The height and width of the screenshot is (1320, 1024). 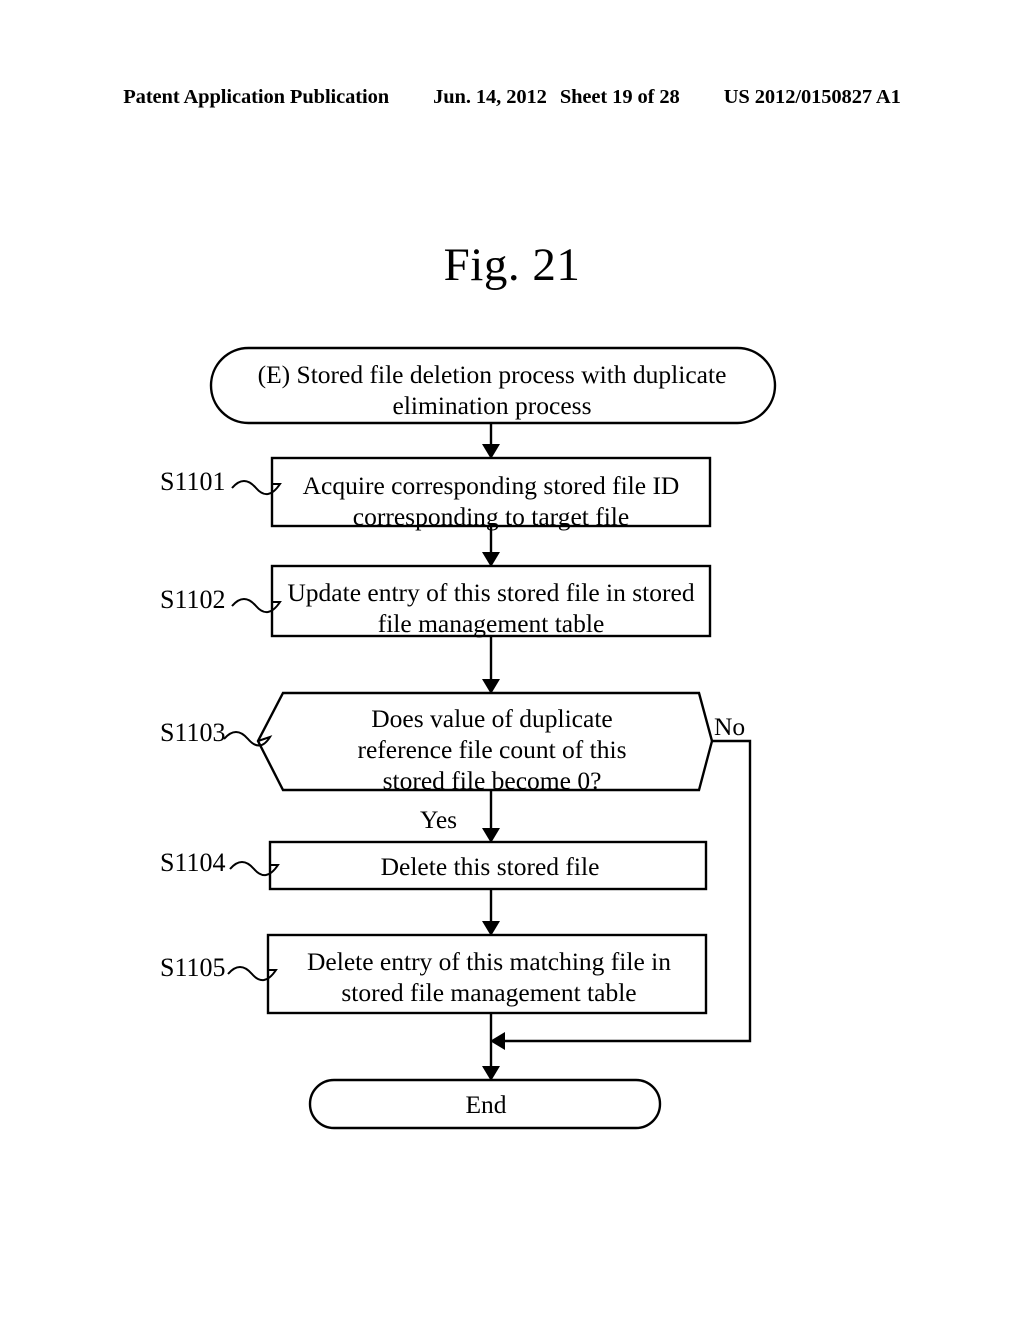 I want to click on arrowhead-end, so click(x=491, y=1073).